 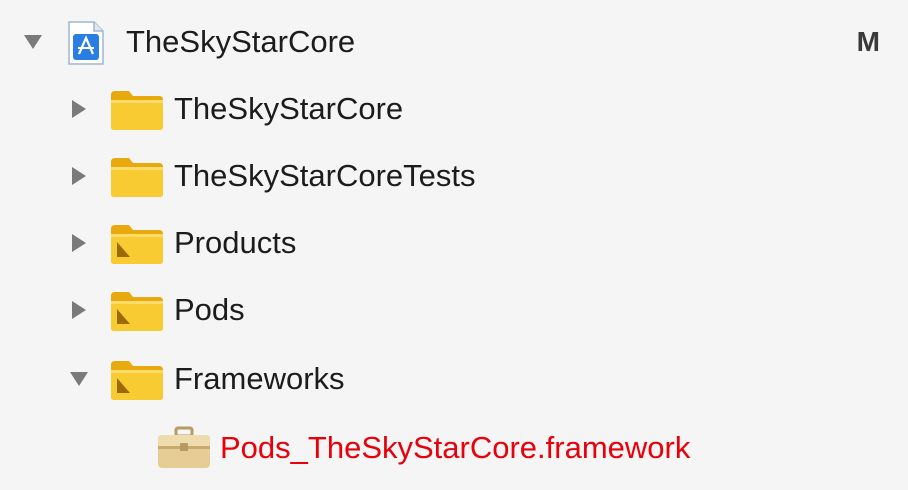 I want to click on navigator-item-pods: Pods, so click(x=454, y=310).